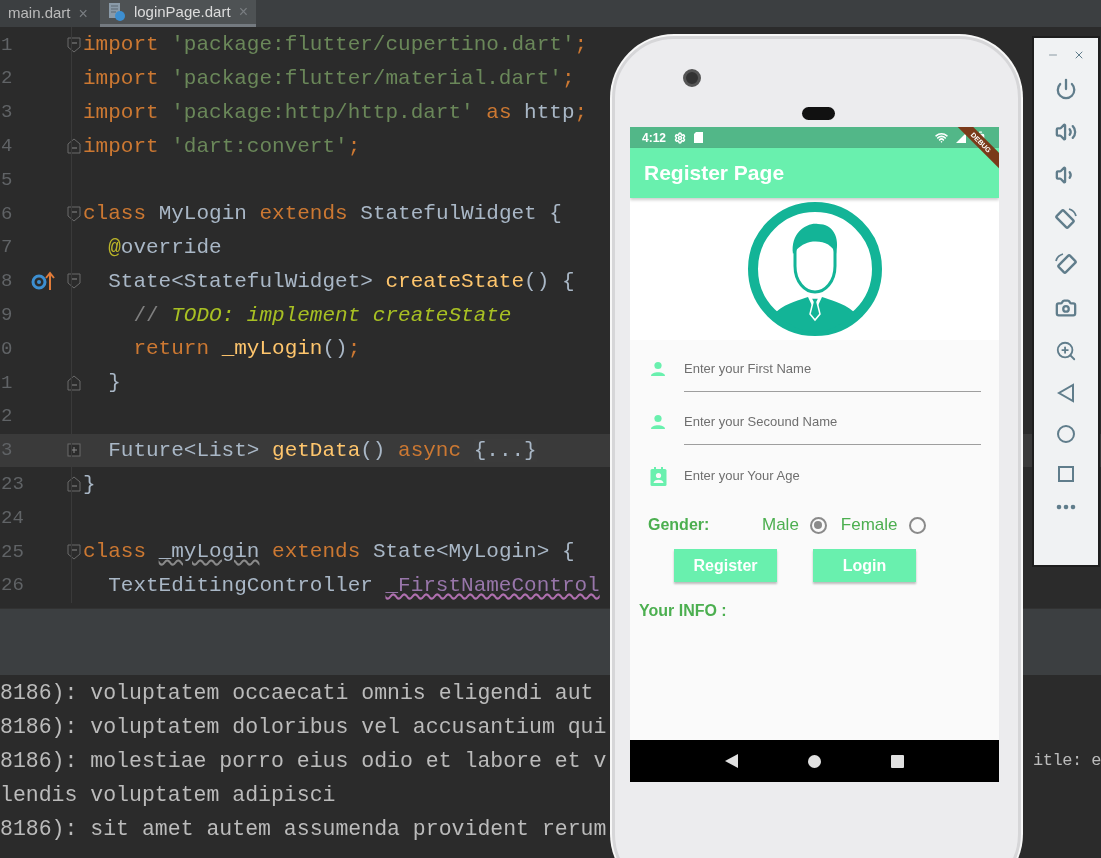 This screenshot has width=1101, height=858. Describe the element at coordinates (1067, 761) in the screenshot. I see `log-line: itle: e` at that location.